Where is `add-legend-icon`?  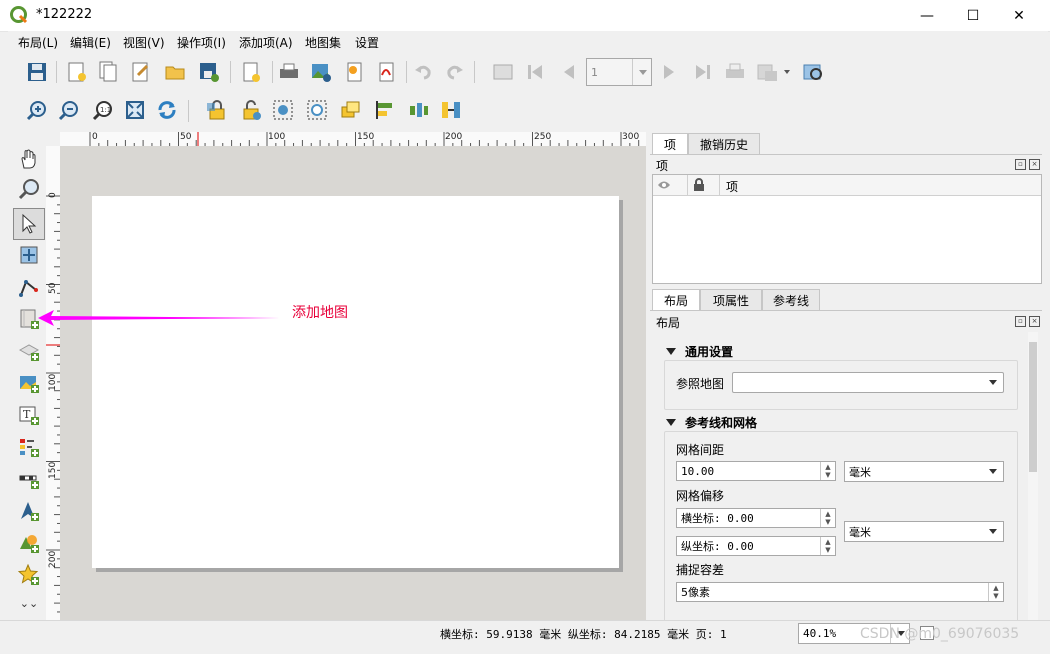 add-legend-icon is located at coordinates (29, 447).